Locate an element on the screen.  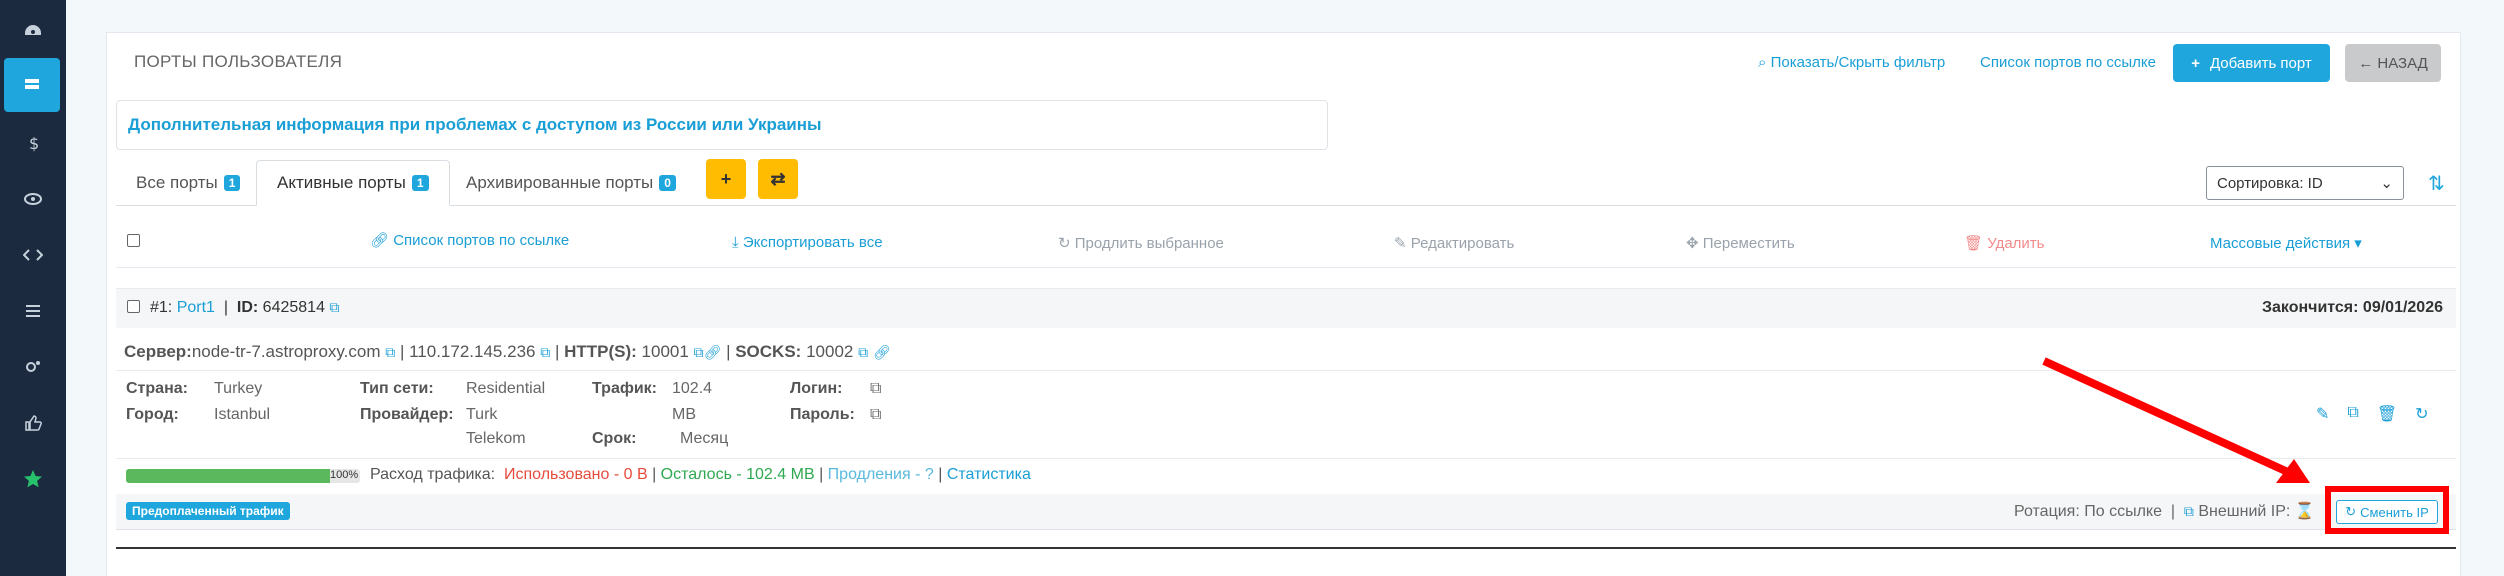
net-type-value: Residential is located at coordinates (506, 388).